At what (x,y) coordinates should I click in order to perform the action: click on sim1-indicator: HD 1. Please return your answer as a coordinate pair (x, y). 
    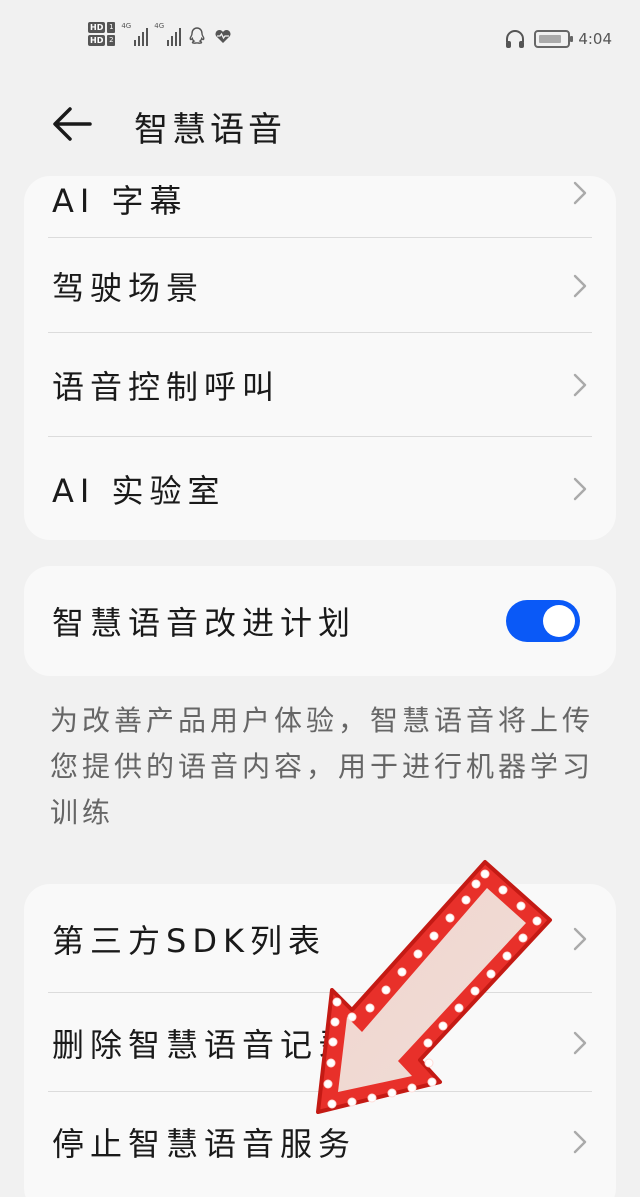
    Looking at the image, I should click on (102, 27).